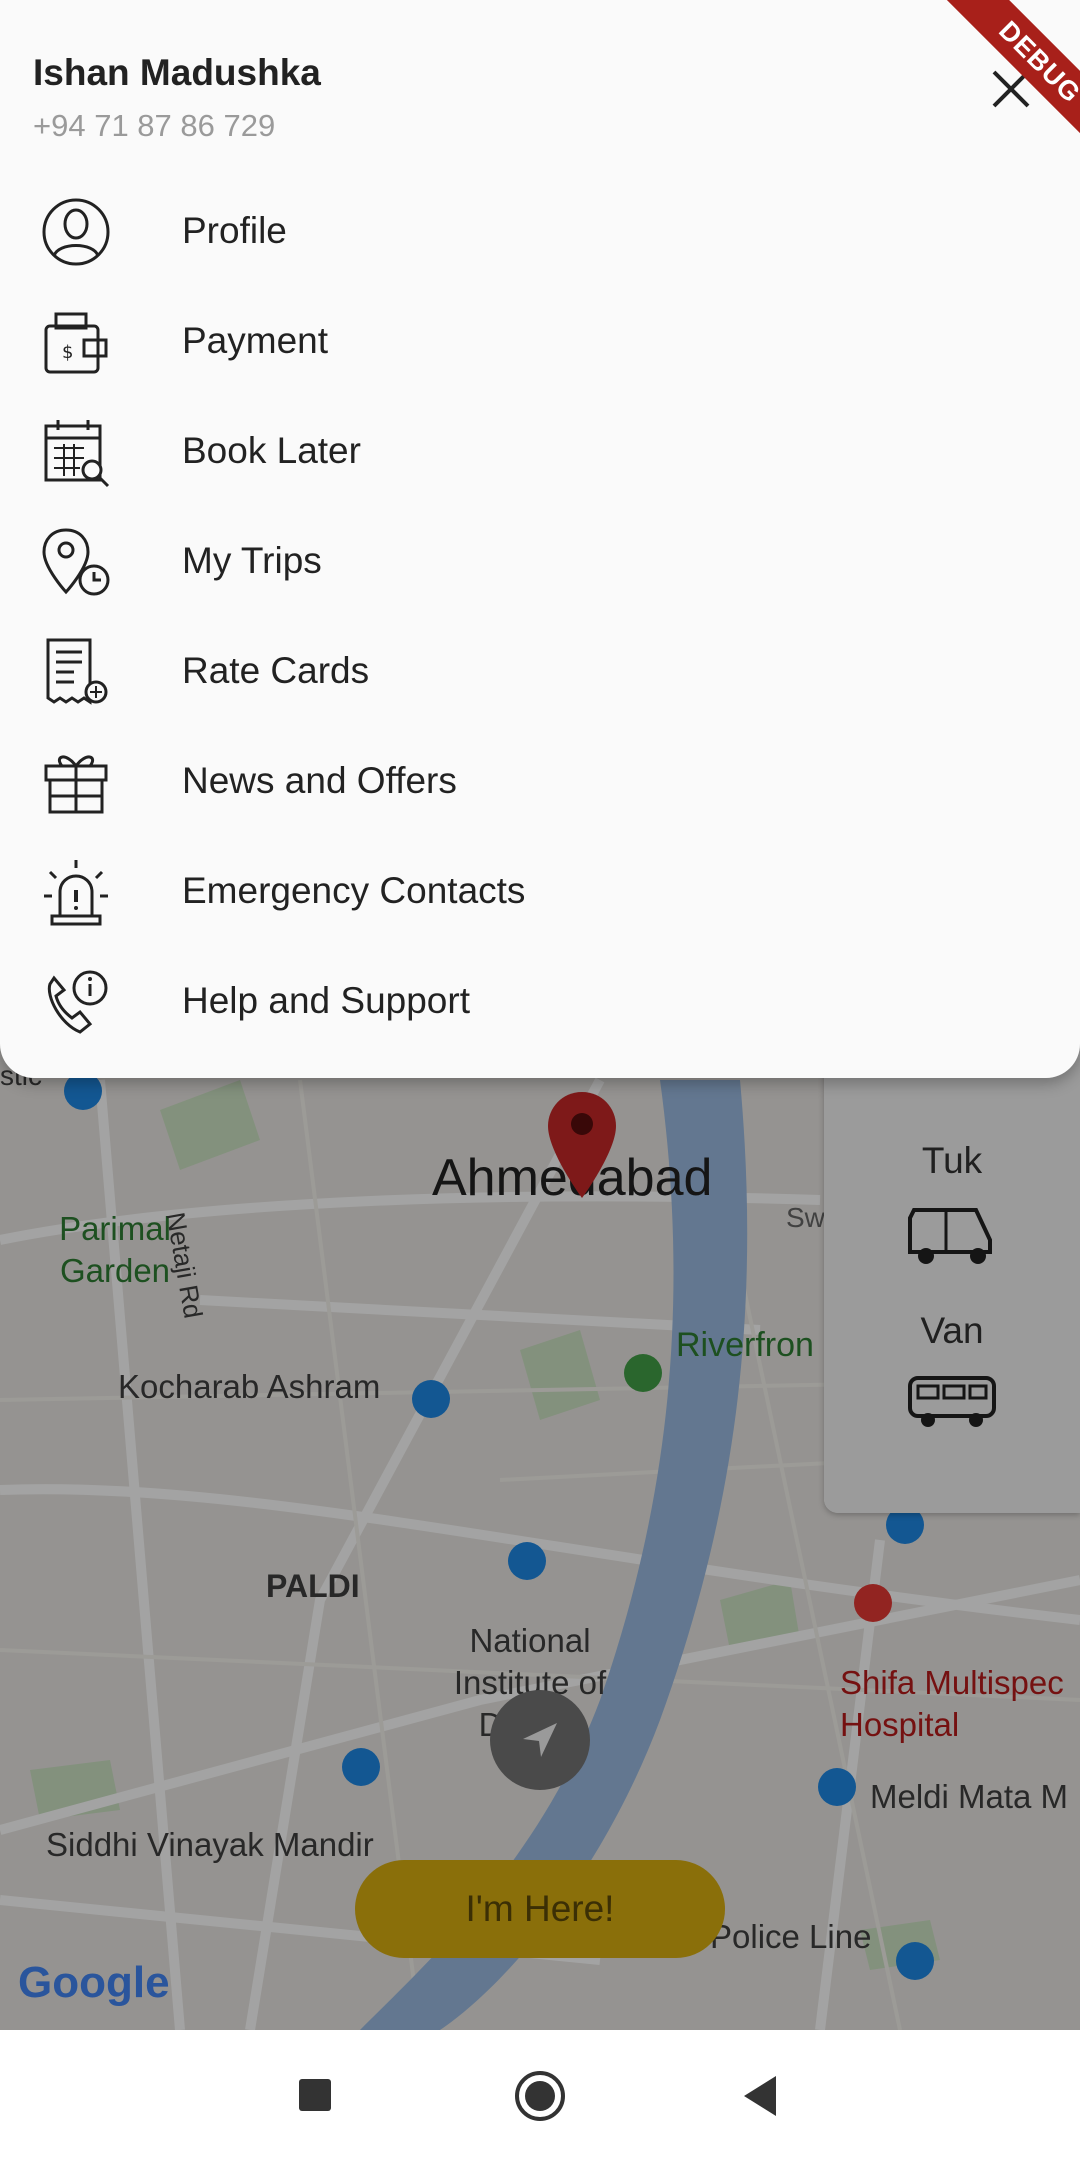  What do you see at coordinates (540, 891) in the screenshot?
I see `menu-item-emergency-contacts: Emergency Contacts` at bounding box center [540, 891].